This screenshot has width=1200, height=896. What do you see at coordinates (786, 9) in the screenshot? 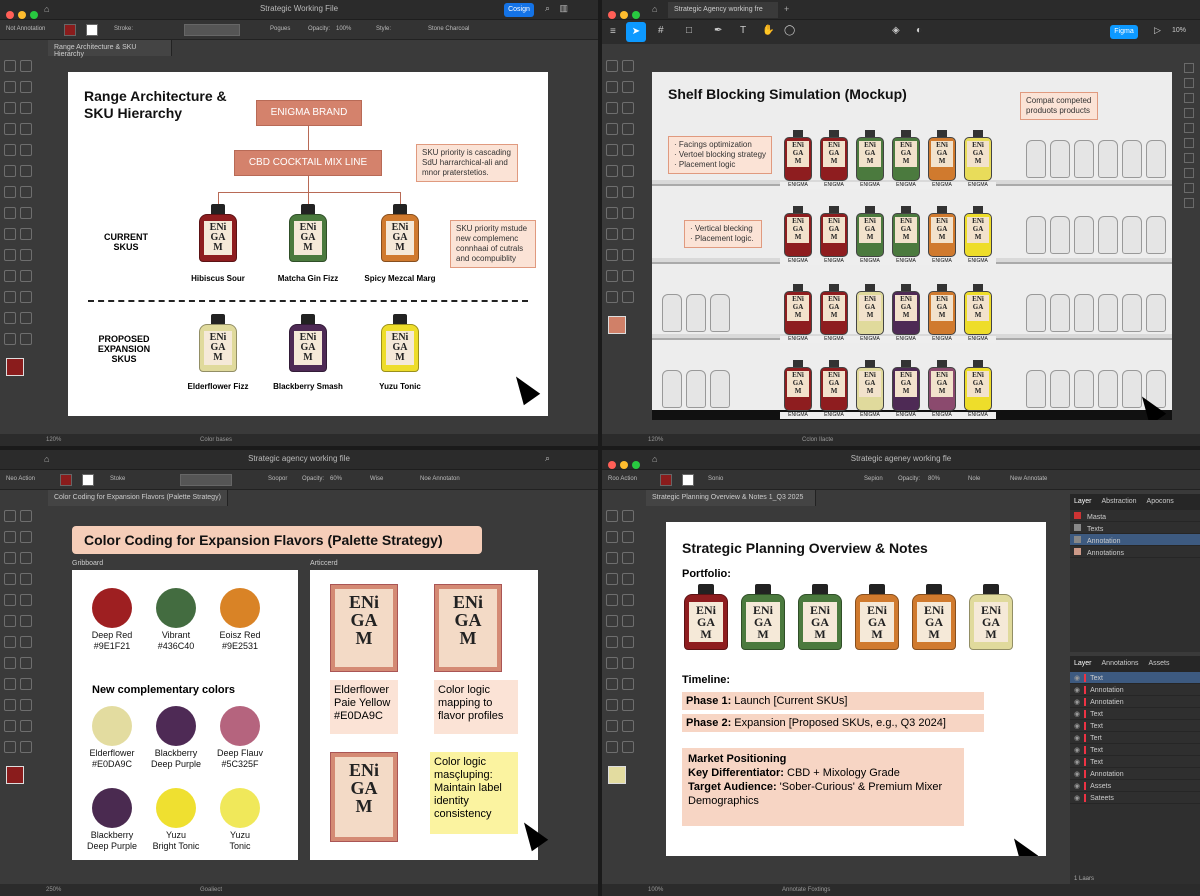
I see `new-tab-icon: +` at bounding box center [786, 9].